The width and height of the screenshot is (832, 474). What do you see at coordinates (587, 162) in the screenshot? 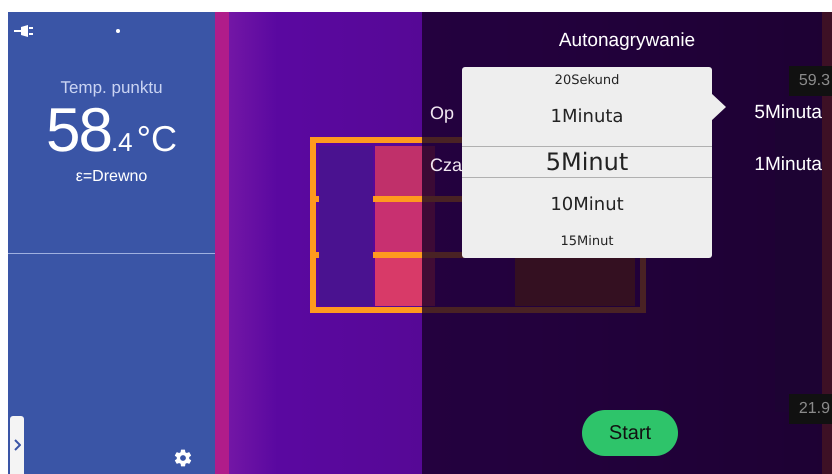
I see `picker-option: 5Minut` at bounding box center [587, 162].